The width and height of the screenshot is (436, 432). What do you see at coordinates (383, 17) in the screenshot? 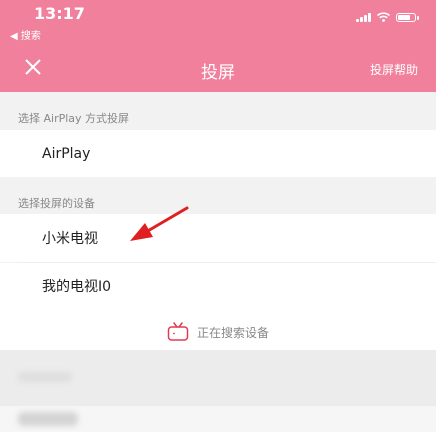
I see `wifi-icon` at bounding box center [383, 17].